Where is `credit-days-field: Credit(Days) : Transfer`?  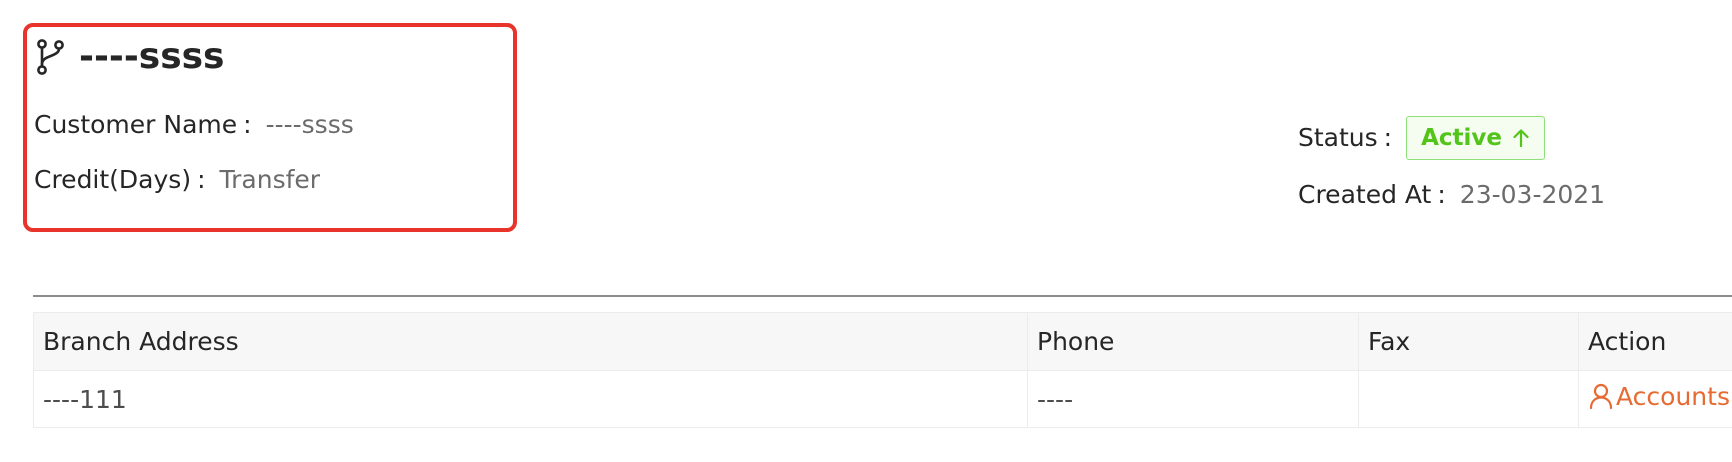 credit-days-field: Credit(Days) : Transfer is located at coordinates (177, 180).